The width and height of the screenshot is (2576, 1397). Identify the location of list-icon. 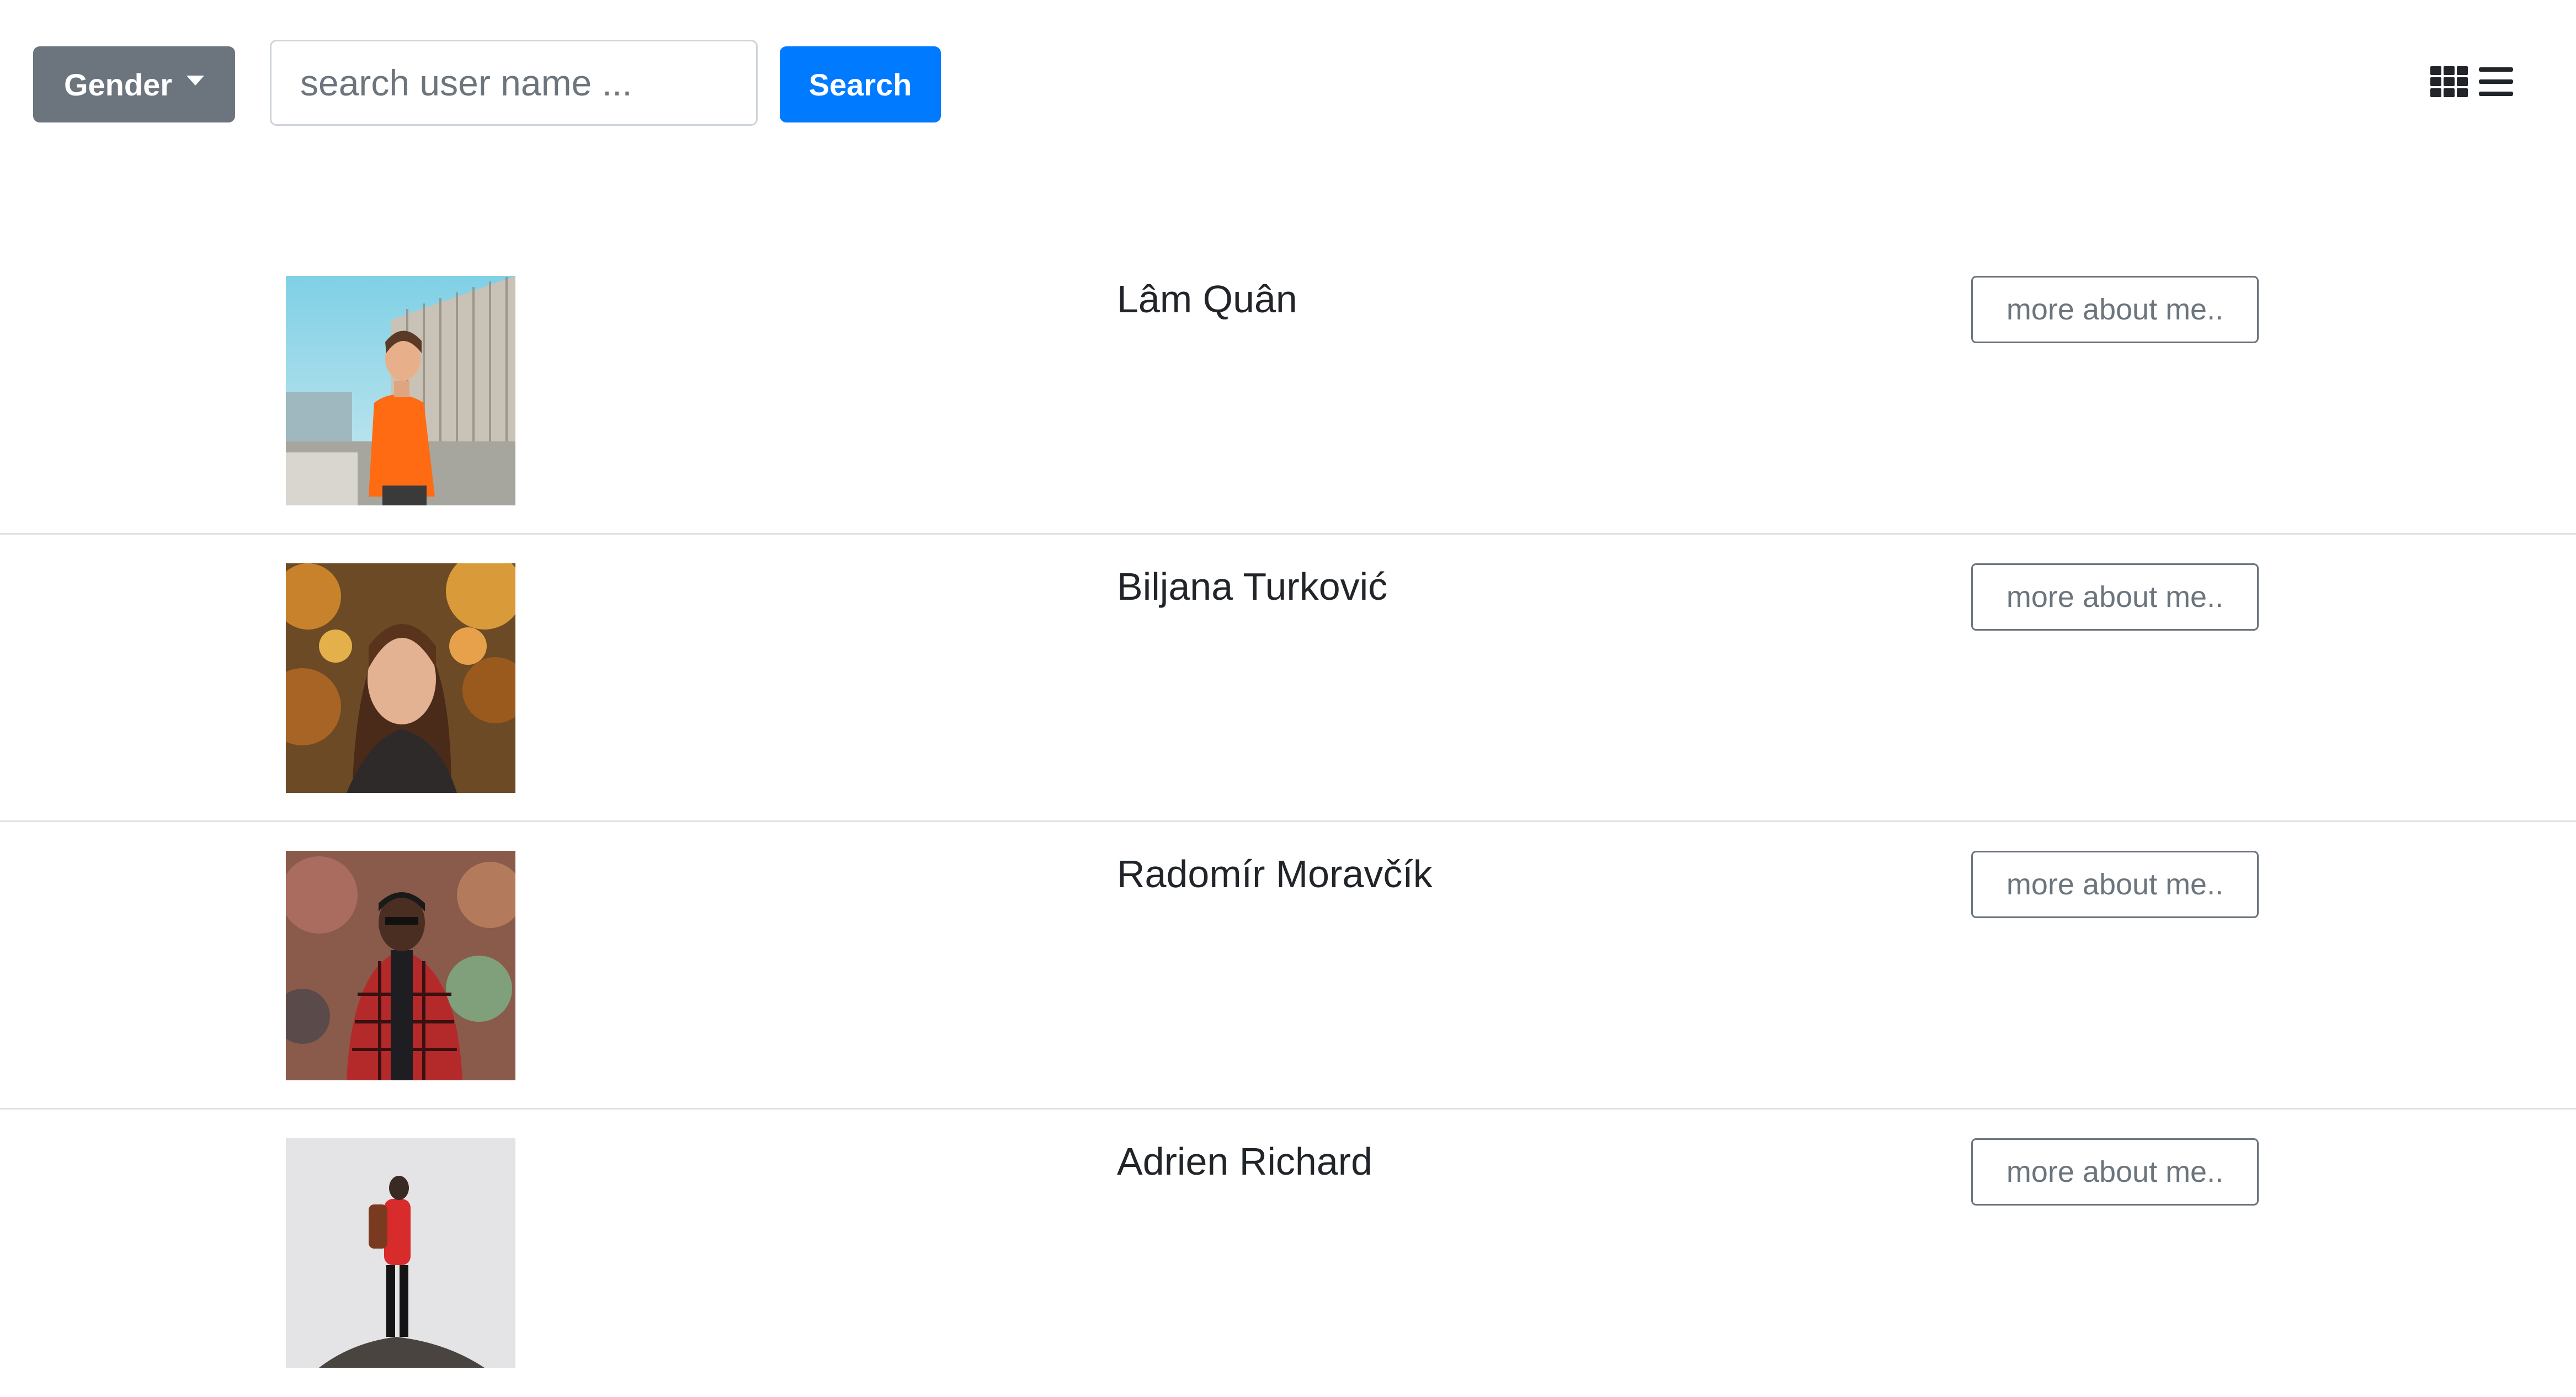
(2496, 81).